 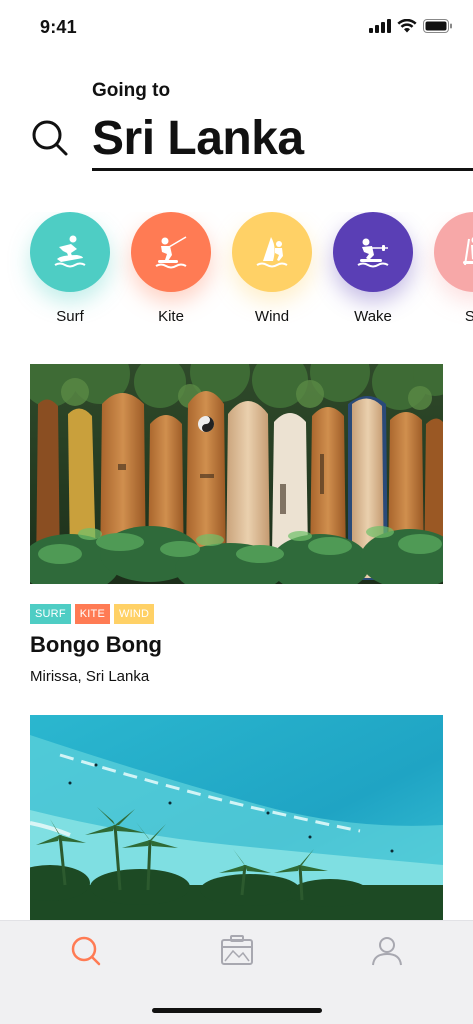 What do you see at coordinates (171, 316) in the screenshot?
I see `category-label: Kite` at bounding box center [171, 316].